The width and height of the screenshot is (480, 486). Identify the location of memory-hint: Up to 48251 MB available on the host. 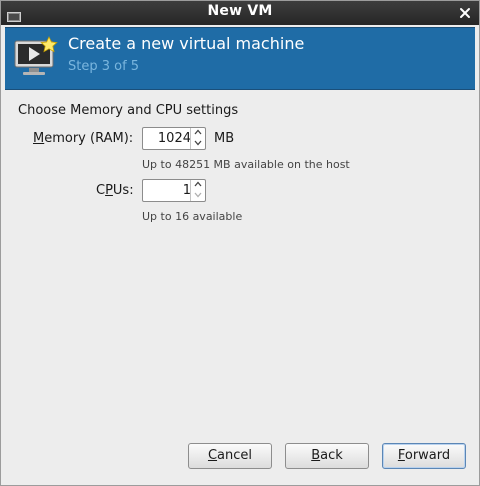
(246, 164).